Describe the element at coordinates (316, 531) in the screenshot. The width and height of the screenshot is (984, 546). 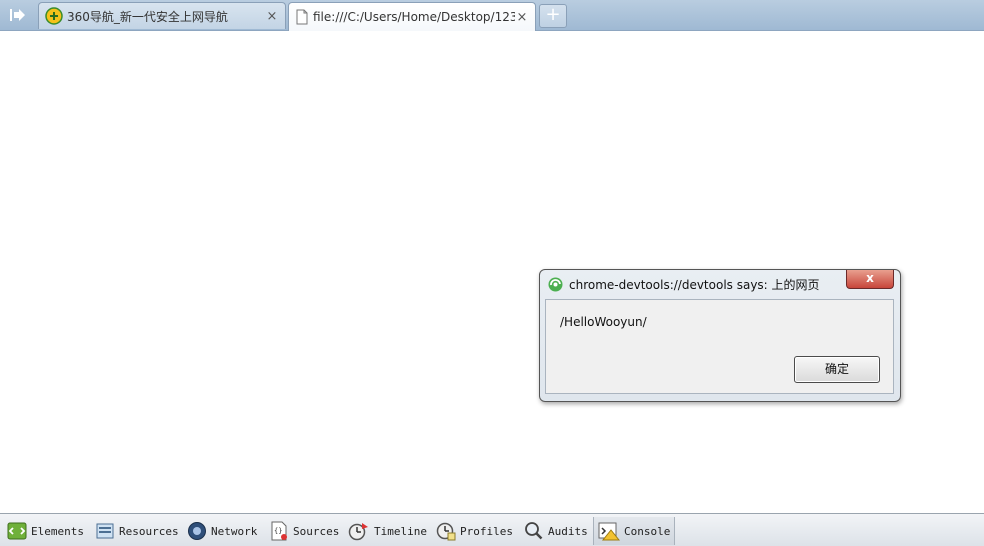
I see `devtools-tab-label: Sources` at that location.